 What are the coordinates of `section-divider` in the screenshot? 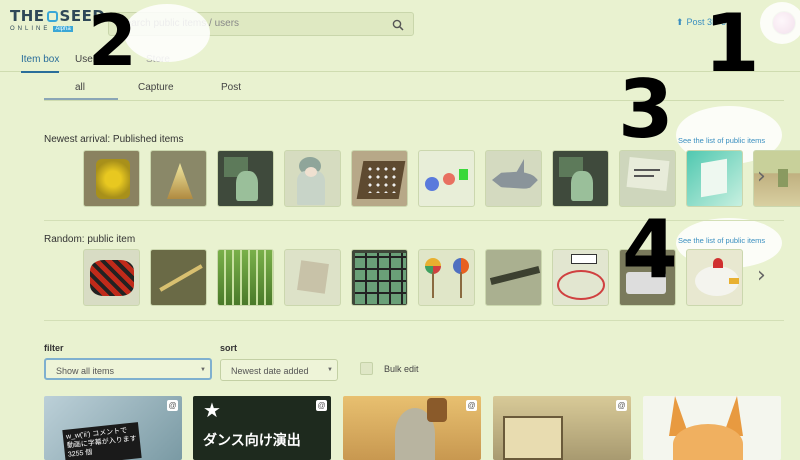 It's located at (414, 320).